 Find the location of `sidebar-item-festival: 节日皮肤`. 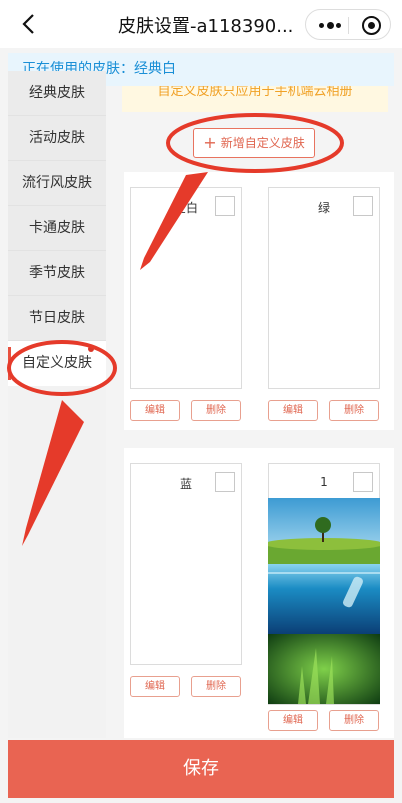

sidebar-item-festival: 节日皮肤 is located at coordinates (57, 318).